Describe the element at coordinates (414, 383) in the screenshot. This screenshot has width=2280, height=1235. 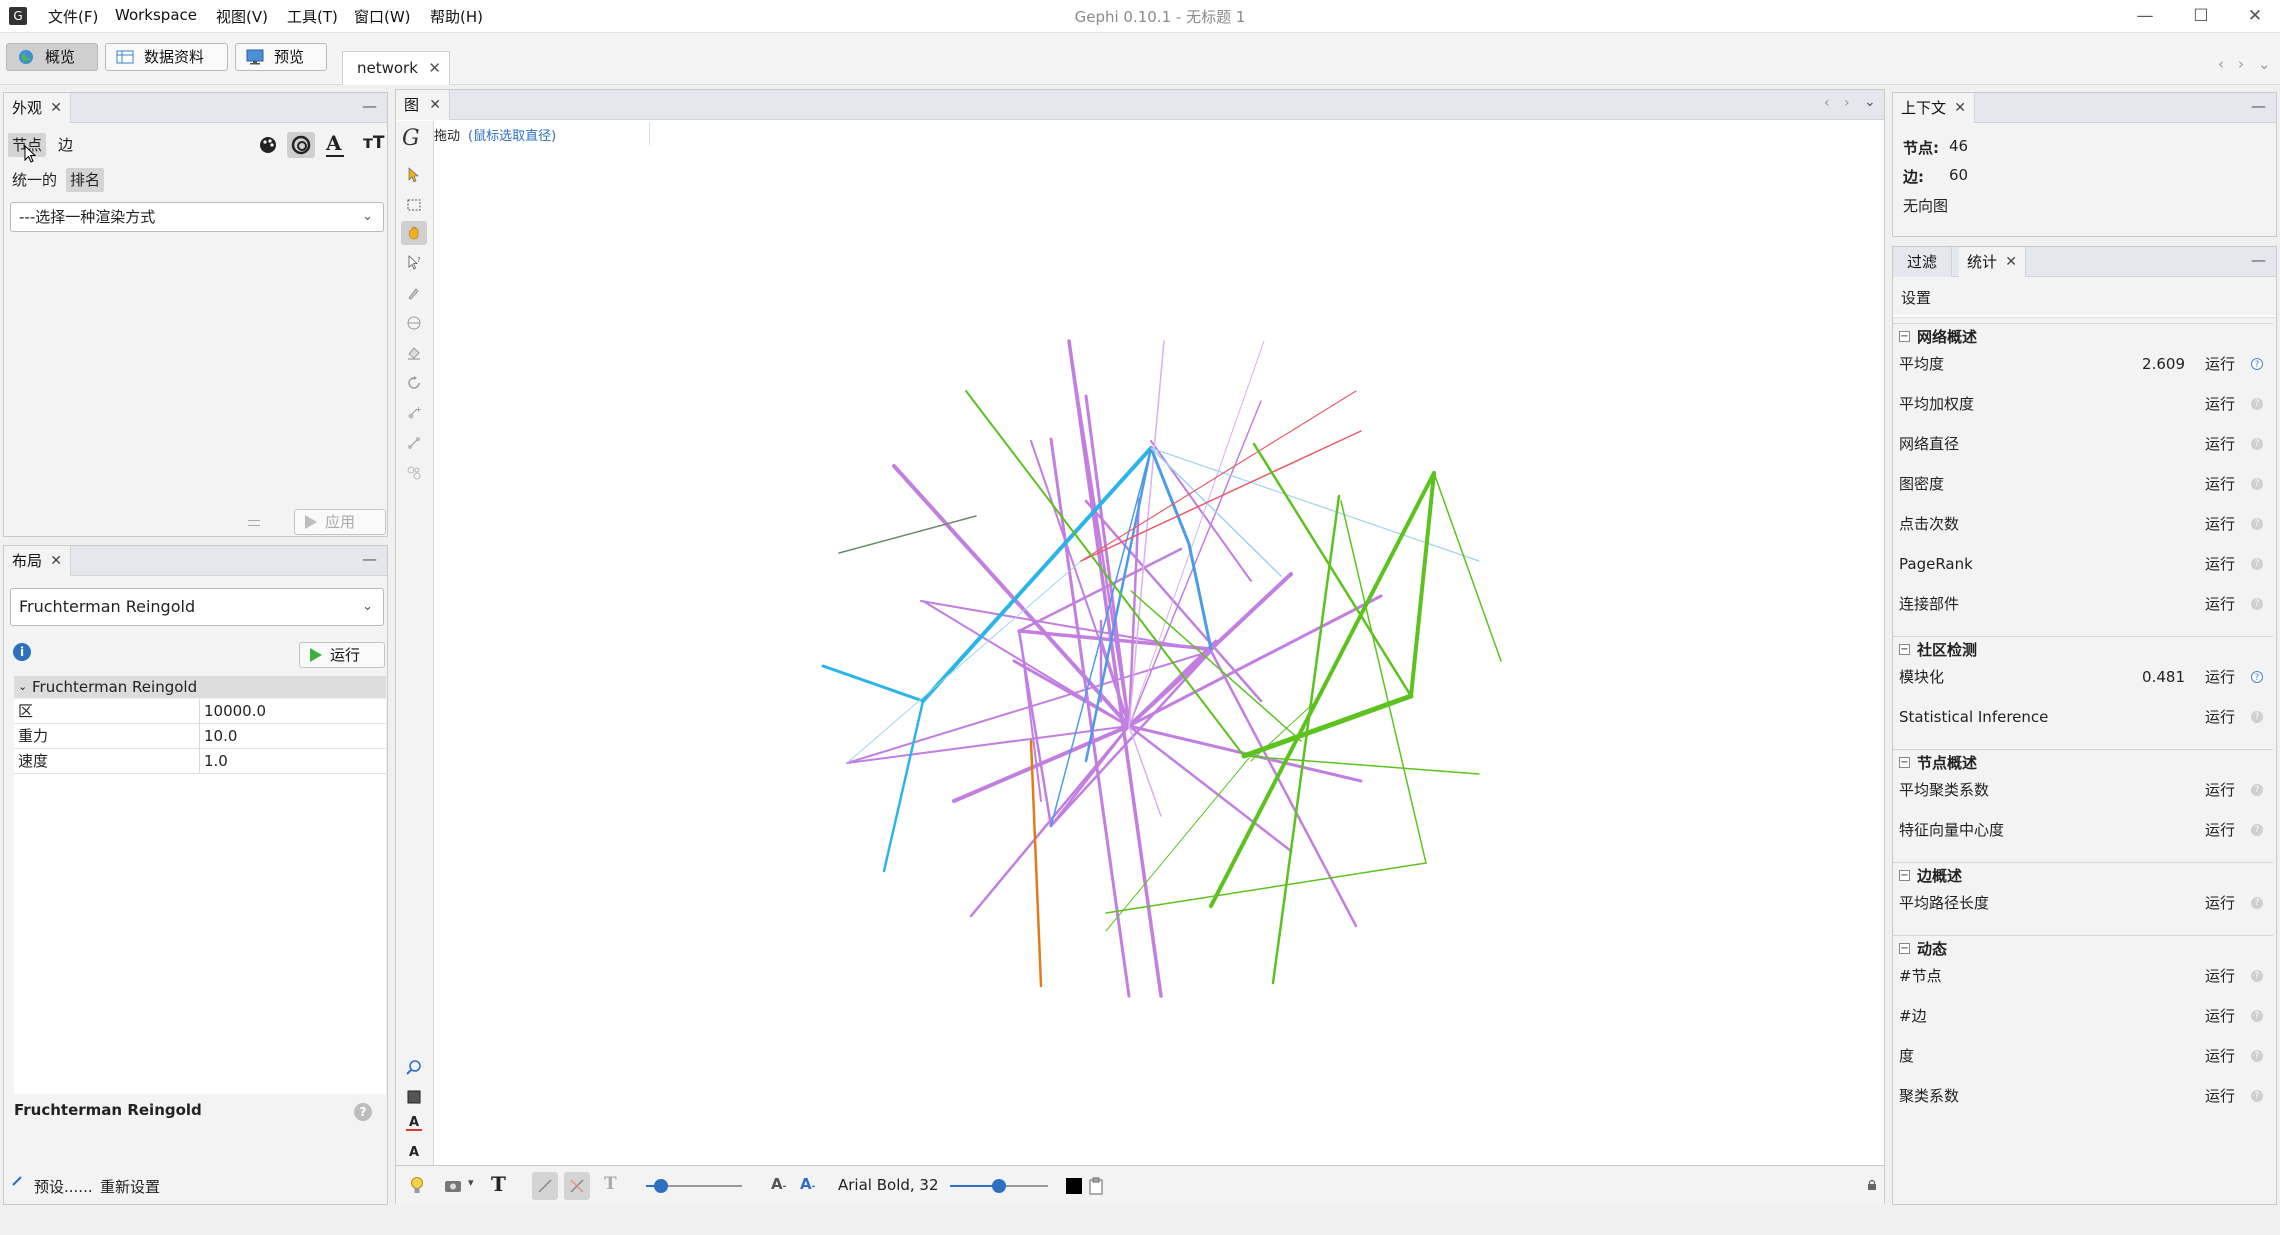
I see `rotate-icon` at that location.